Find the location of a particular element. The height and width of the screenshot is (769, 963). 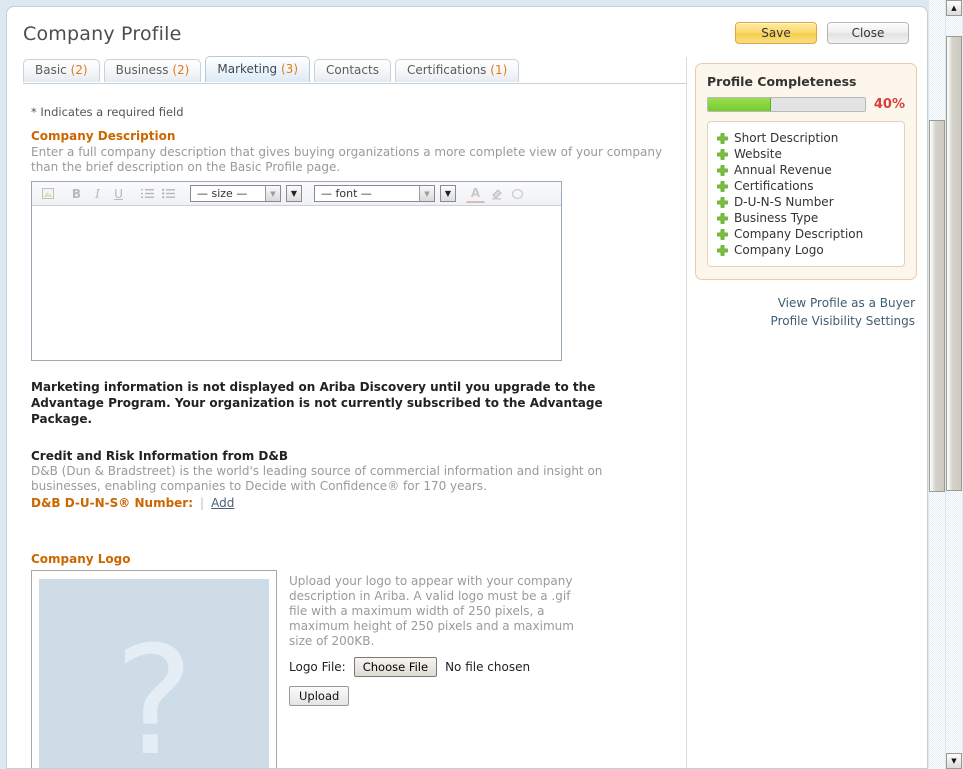

tab-basic: Basic (2) is located at coordinates (61, 70).